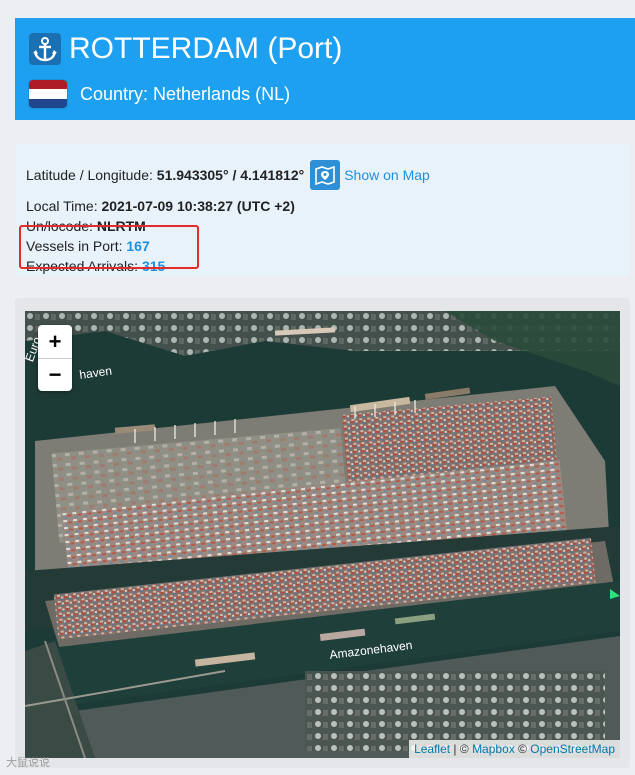  I want to click on netherlands-flag-icon, so click(48, 94).